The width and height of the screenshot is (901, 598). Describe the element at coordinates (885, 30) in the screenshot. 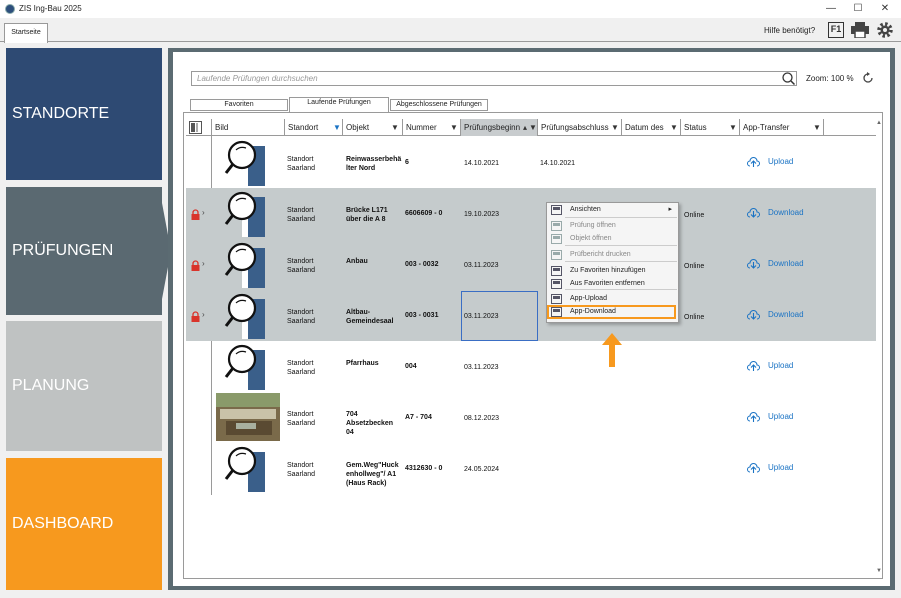

I see `gear-icon` at that location.